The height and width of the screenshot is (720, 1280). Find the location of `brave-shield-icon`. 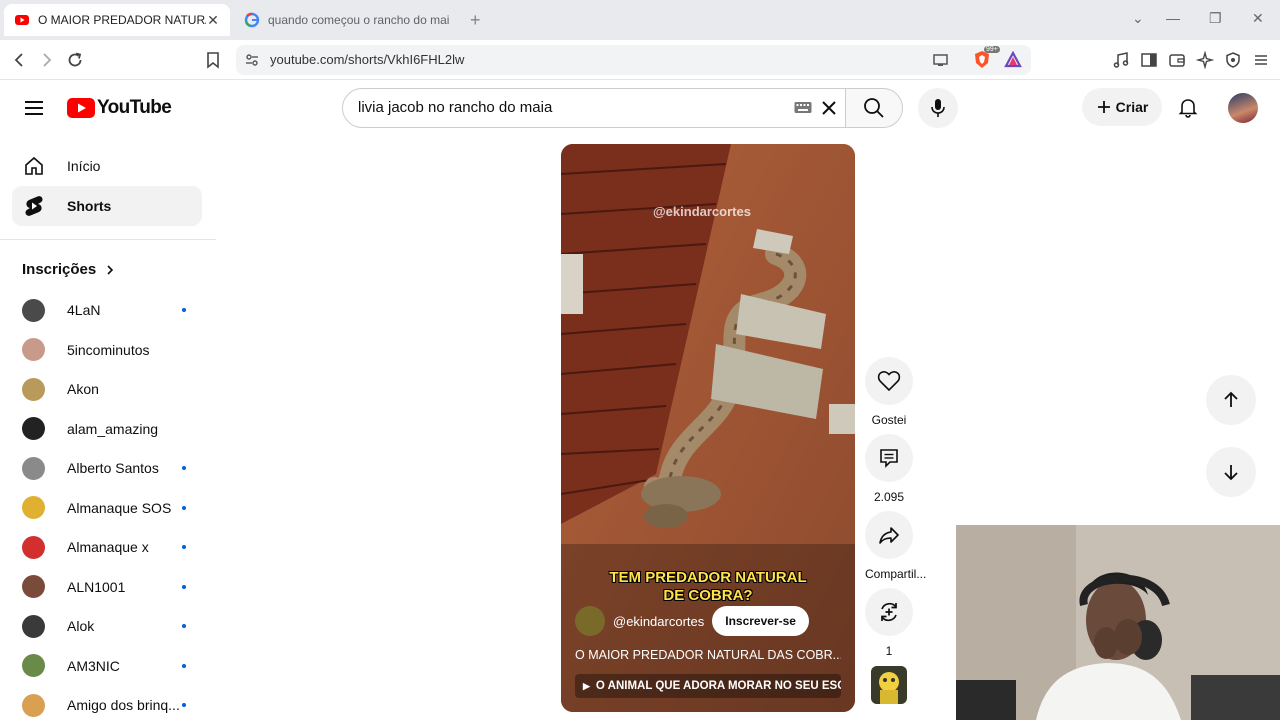

brave-shield-icon is located at coordinates (982, 60).